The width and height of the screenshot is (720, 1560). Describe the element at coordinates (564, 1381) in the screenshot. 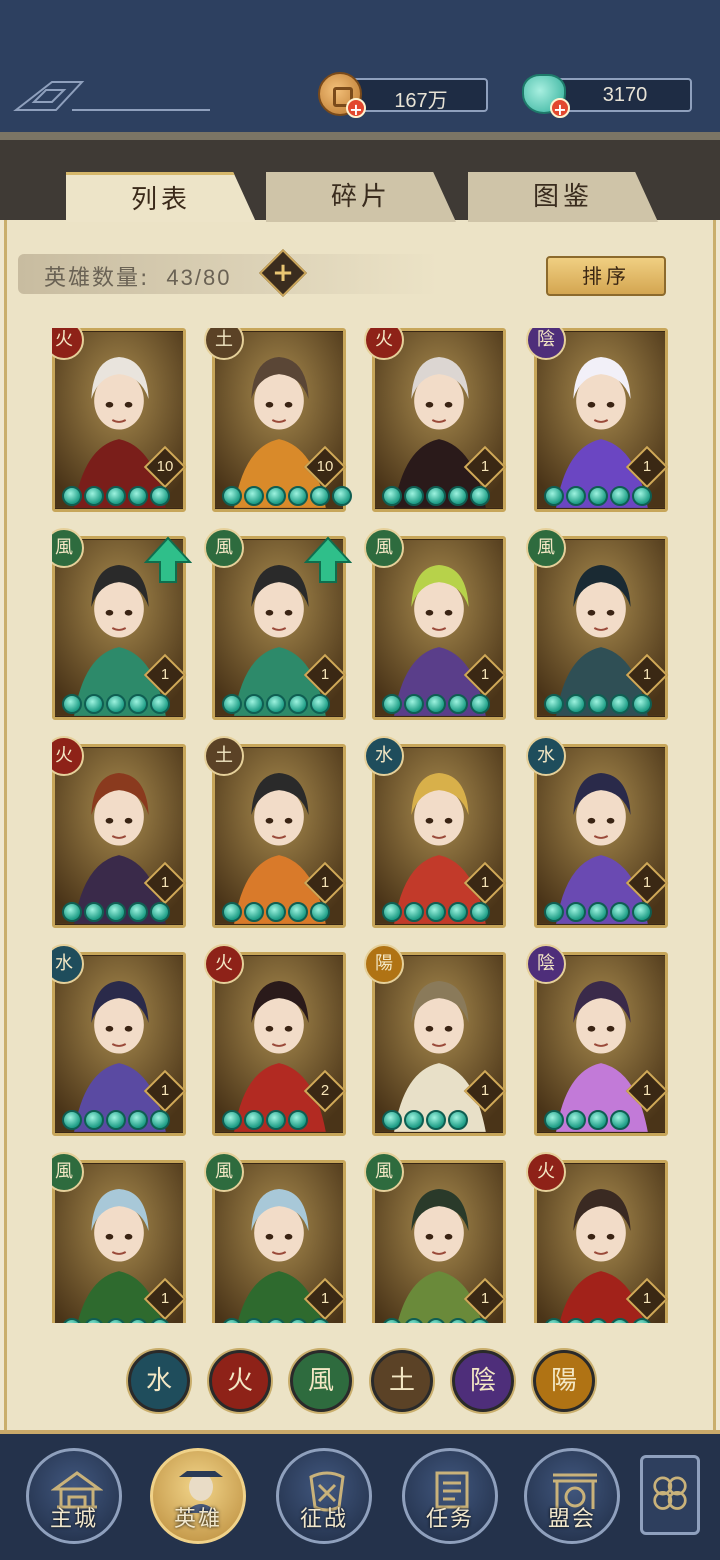

I see `filter-yang-button: 陽` at that location.